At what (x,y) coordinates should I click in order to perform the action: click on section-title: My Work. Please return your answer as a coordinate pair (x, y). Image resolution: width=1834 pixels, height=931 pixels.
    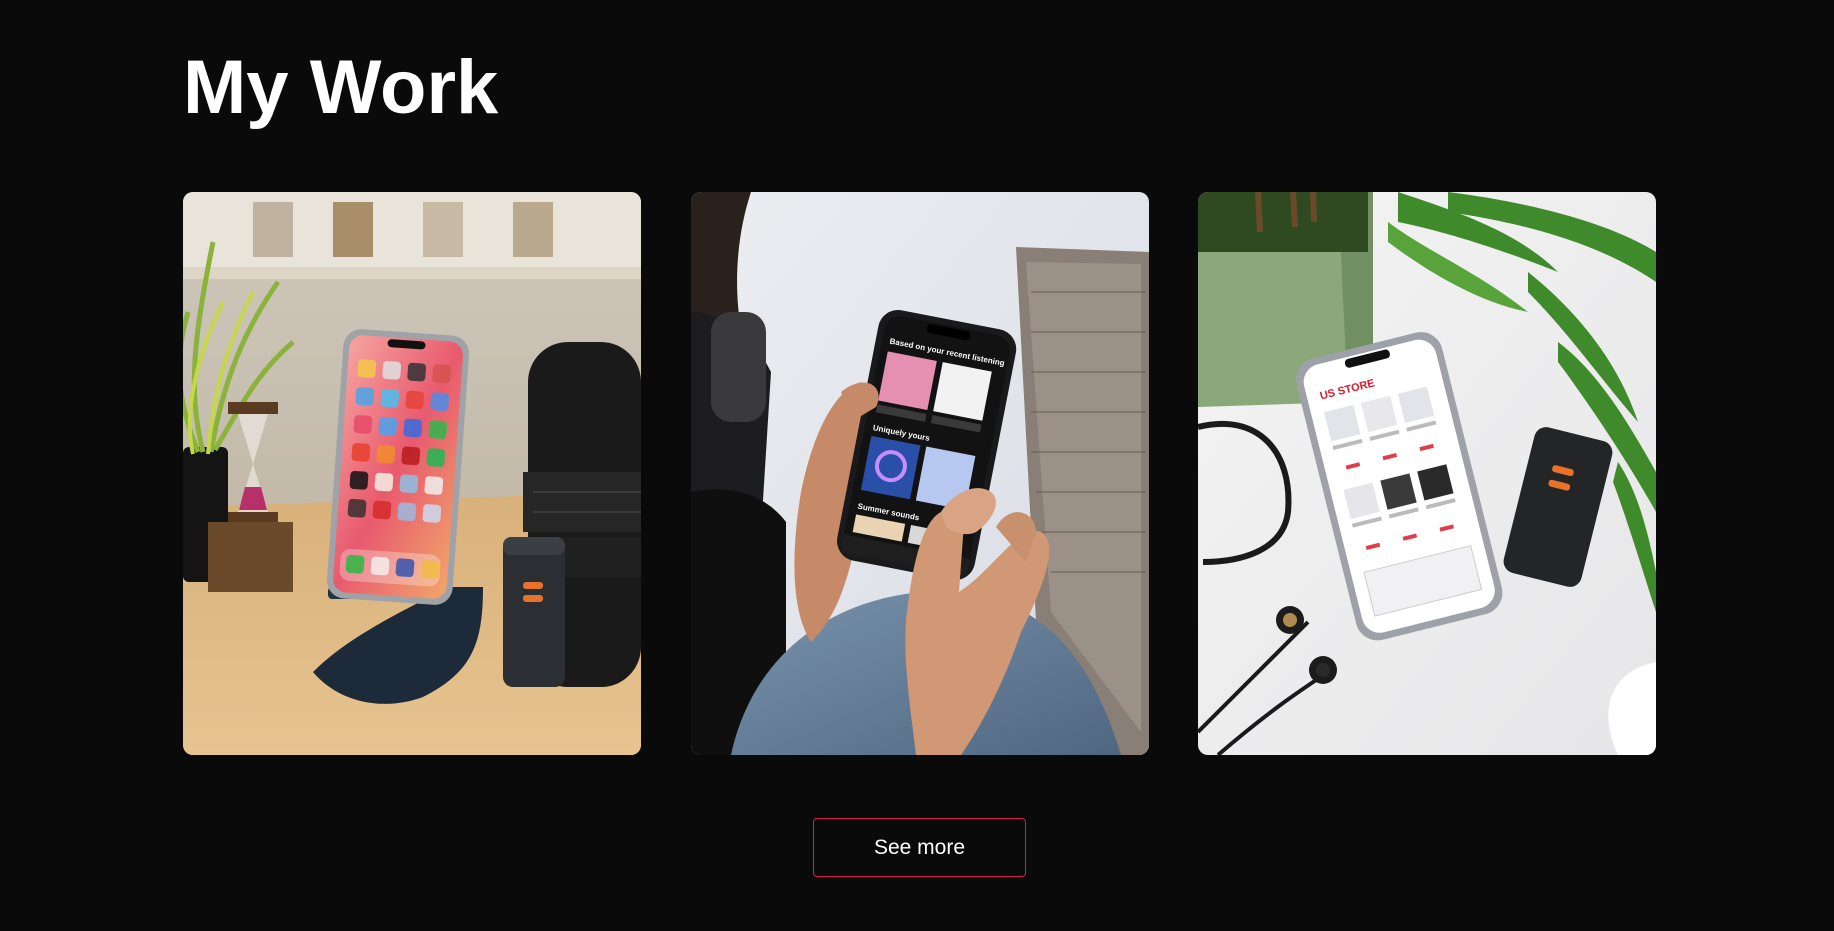
    Looking at the image, I should click on (341, 87).